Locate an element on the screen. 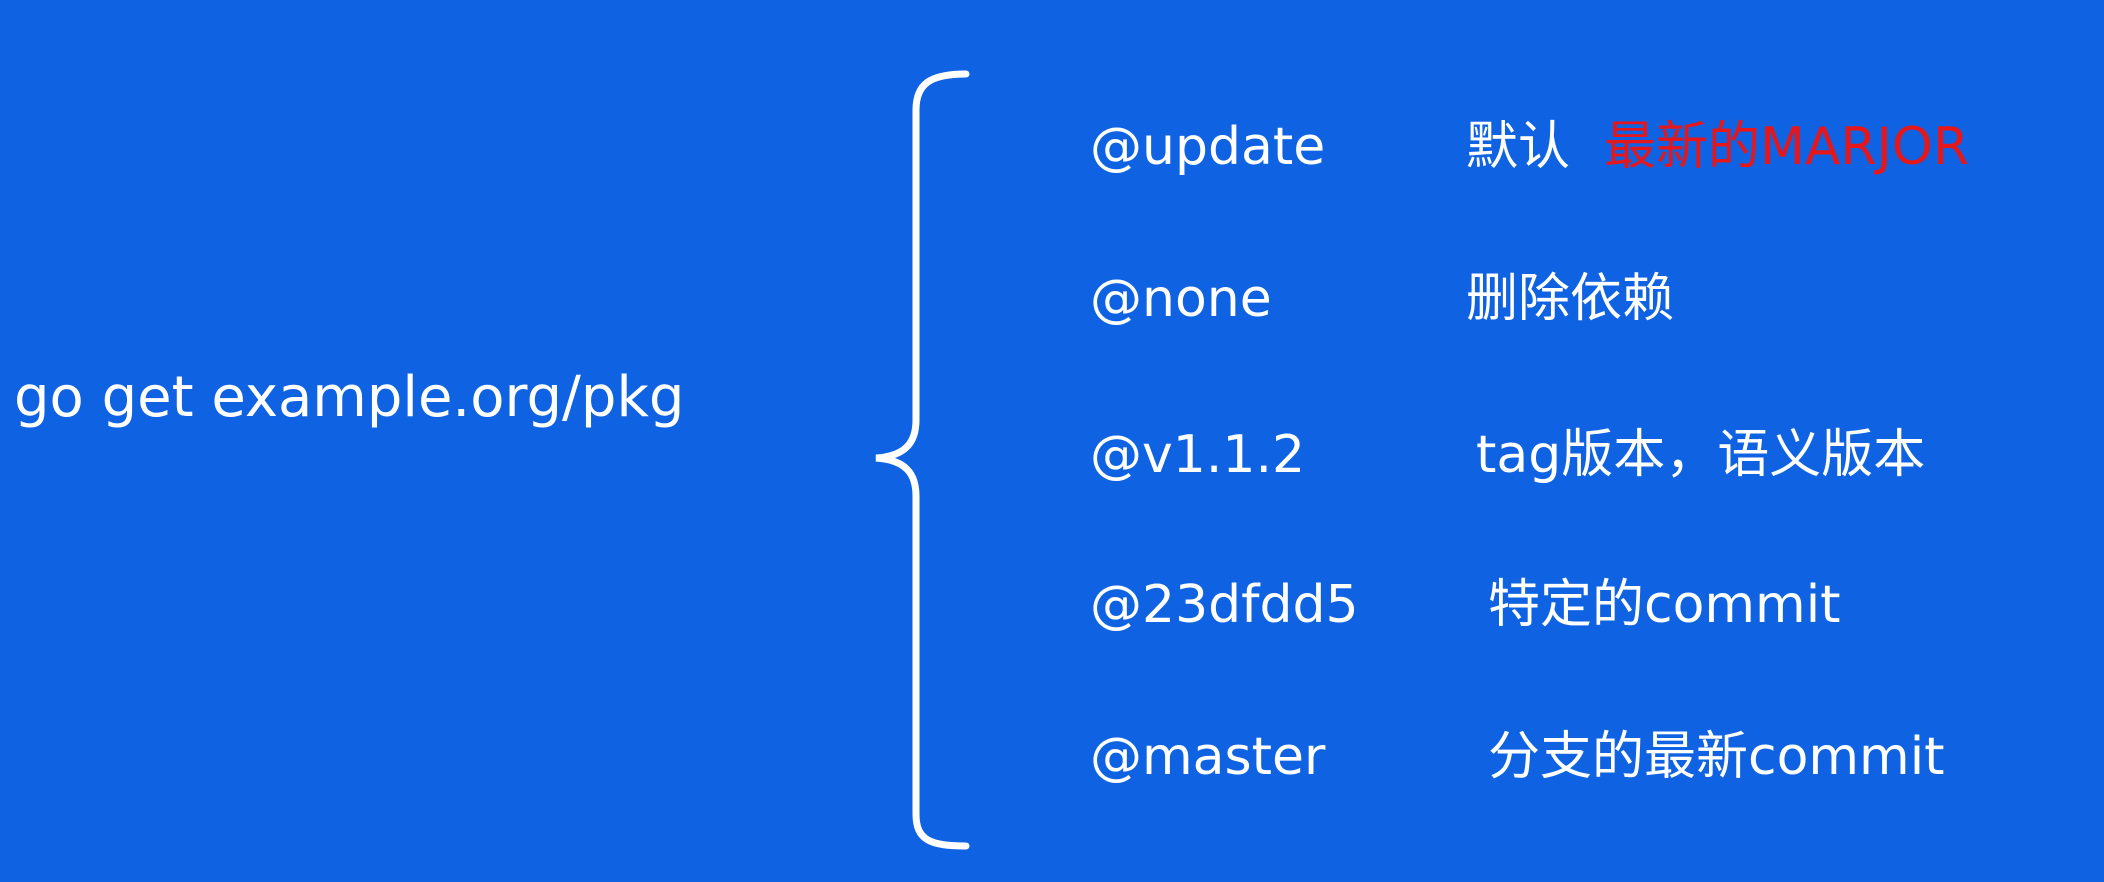 This screenshot has height=882, width=2104. option-row-version: @v1.1.2 tag版本，语义版本 is located at coordinates (1052, 455).